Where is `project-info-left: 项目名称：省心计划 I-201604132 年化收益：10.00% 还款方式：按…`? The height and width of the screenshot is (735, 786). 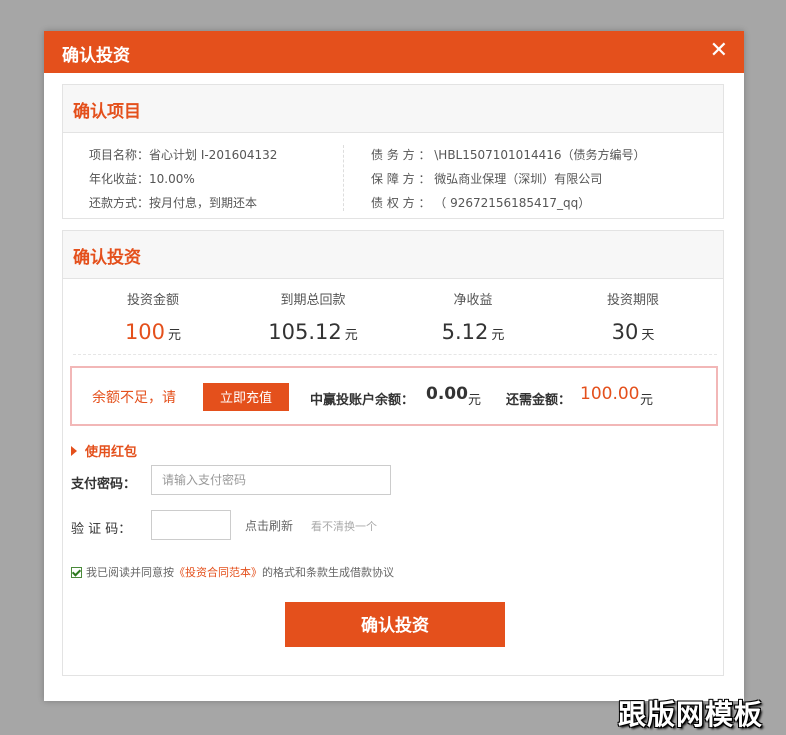 project-info-left: 项目名称：省心计划 I-201604132 年化收益：10.00% 还款方式：按… is located at coordinates (183, 179).